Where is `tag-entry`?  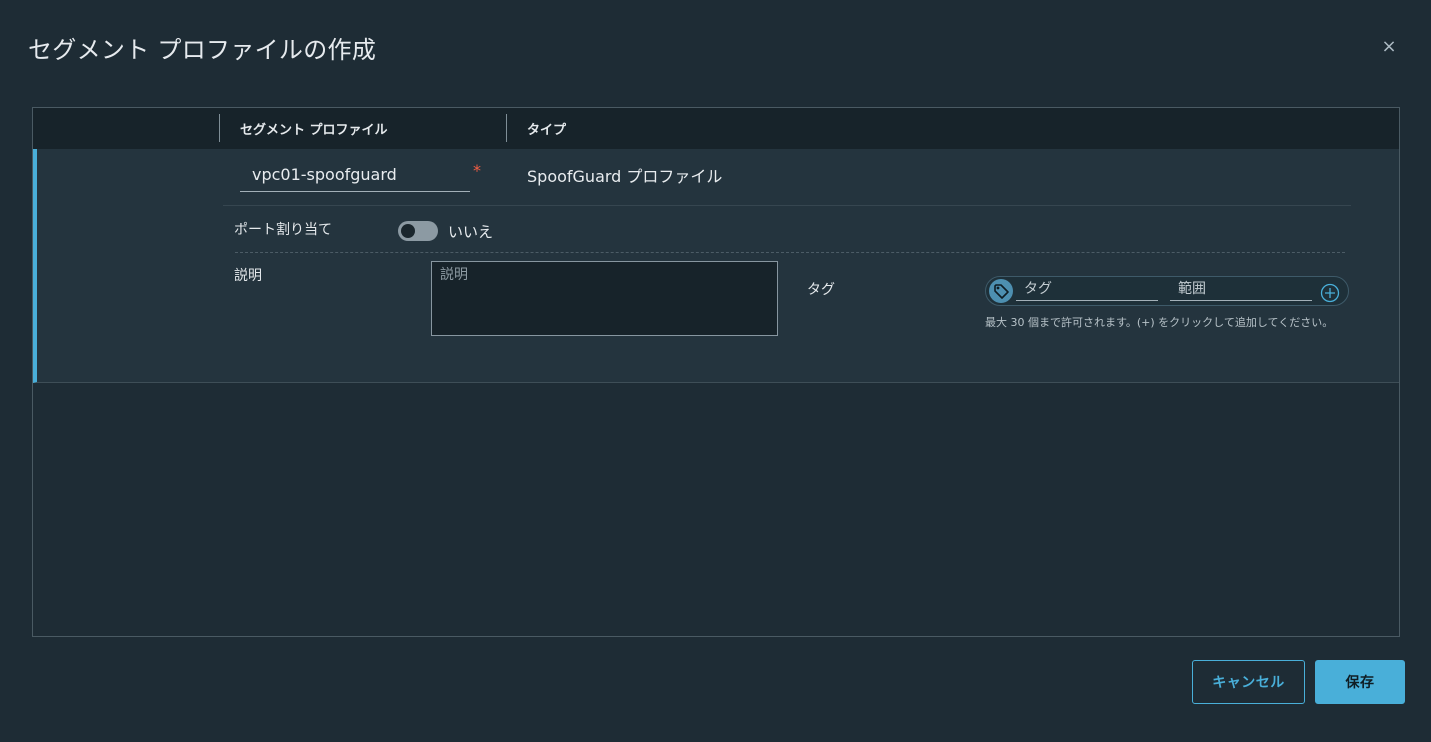
tag-entry is located at coordinates (1167, 291).